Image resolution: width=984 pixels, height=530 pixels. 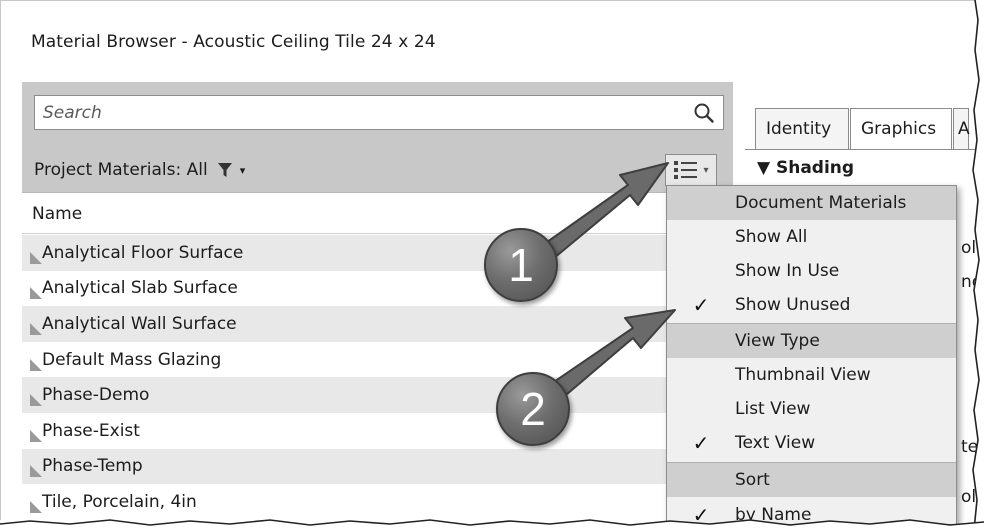 What do you see at coordinates (803, 375) in the screenshot?
I see `menu-item-label: Thumbnail View` at bounding box center [803, 375].